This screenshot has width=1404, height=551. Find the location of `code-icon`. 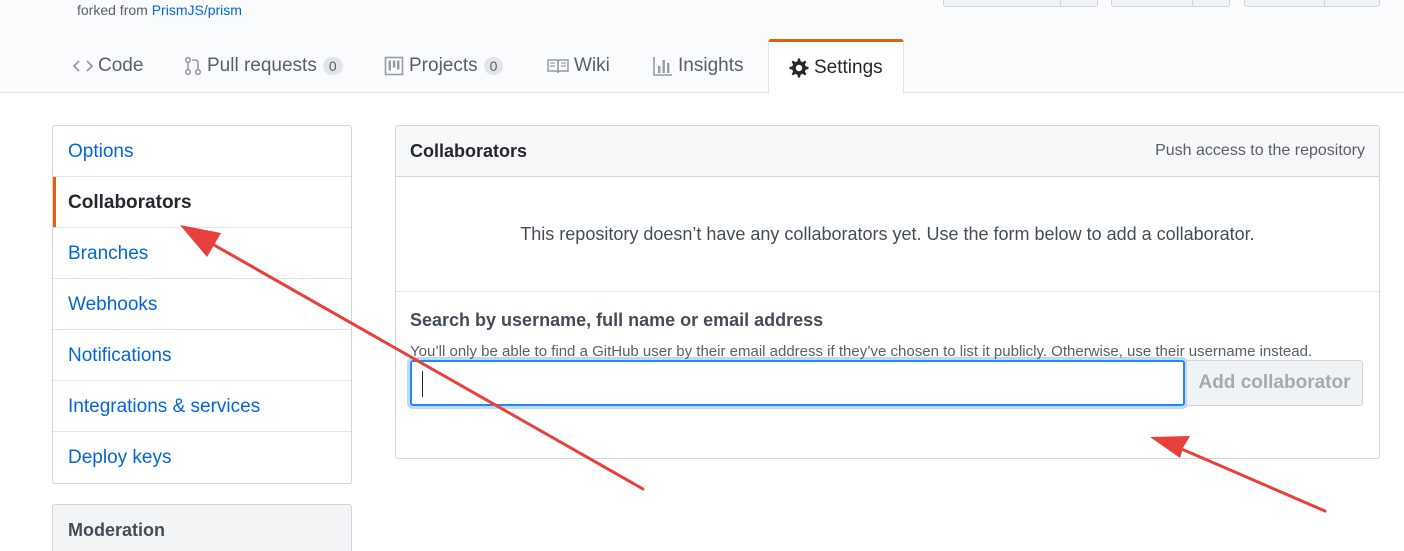

code-icon is located at coordinates (83, 66).